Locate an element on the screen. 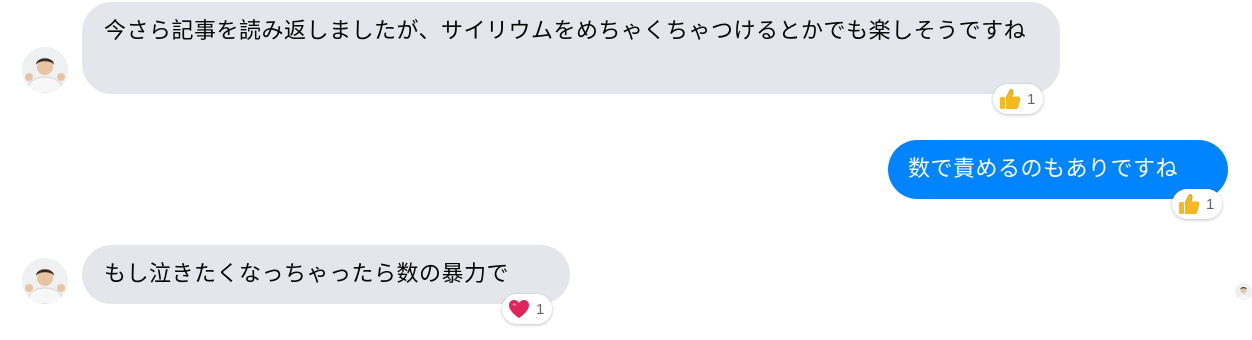 The height and width of the screenshot is (340, 1252). read-receipt-avatar is located at coordinates (1243, 291).